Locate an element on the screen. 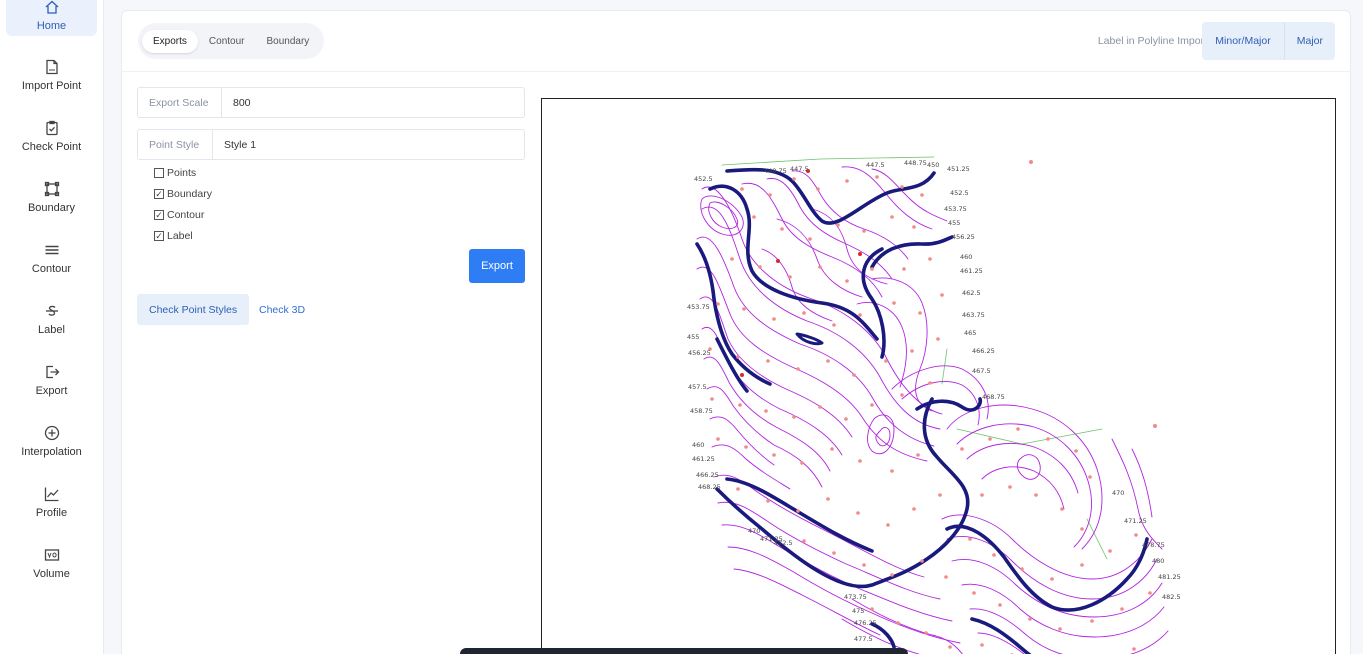 This screenshot has height=654, width=1363. contour-label: 468.25 is located at coordinates (709, 487).